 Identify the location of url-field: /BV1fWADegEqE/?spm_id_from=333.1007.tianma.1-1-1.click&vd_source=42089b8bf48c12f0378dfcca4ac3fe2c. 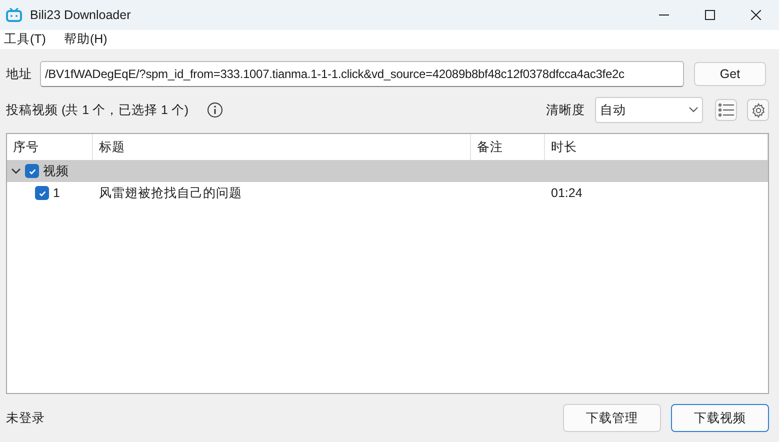
(362, 74).